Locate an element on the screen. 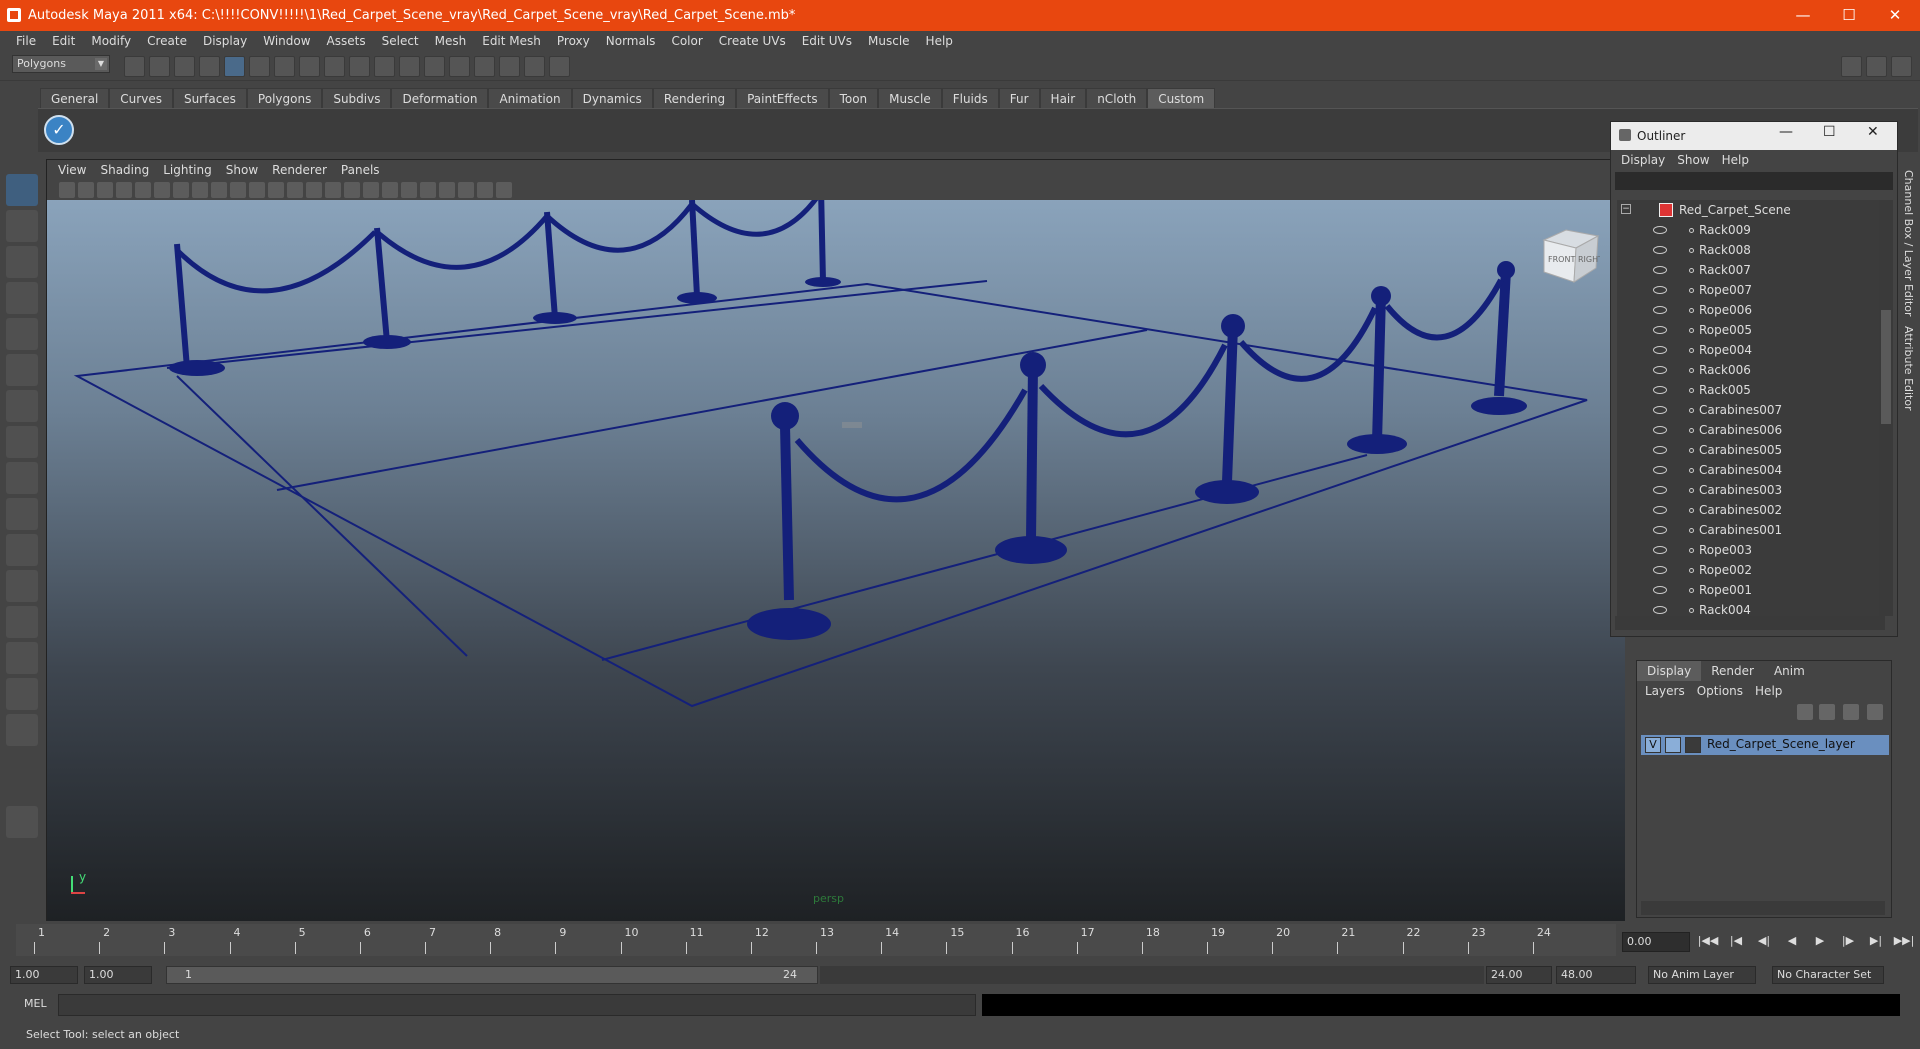 The height and width of the screenshot is (1049, 1920). tool-settings-toggle-icon is located at coordinates (1876, 66).